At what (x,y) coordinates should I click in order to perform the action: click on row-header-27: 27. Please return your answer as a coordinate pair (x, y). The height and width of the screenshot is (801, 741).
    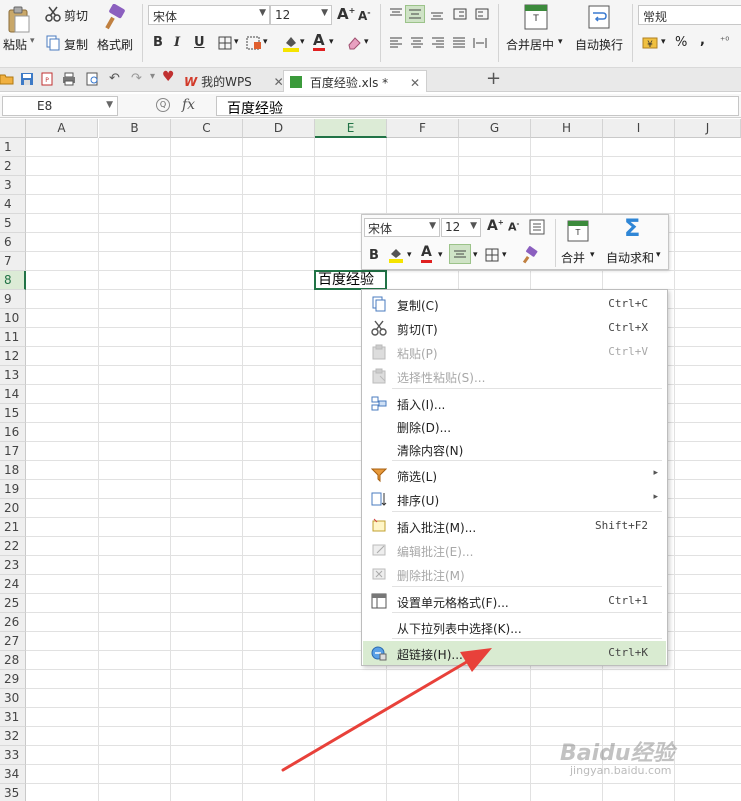
    Looking at the image, I should click on (13, 641).